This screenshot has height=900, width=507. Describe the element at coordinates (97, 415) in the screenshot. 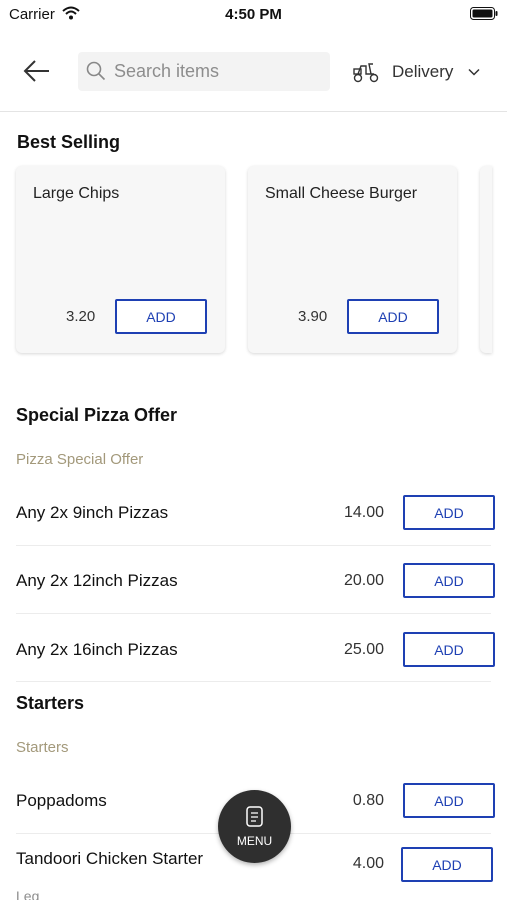

I see `special-pizza-title: Special Pizza Offer` at that location.